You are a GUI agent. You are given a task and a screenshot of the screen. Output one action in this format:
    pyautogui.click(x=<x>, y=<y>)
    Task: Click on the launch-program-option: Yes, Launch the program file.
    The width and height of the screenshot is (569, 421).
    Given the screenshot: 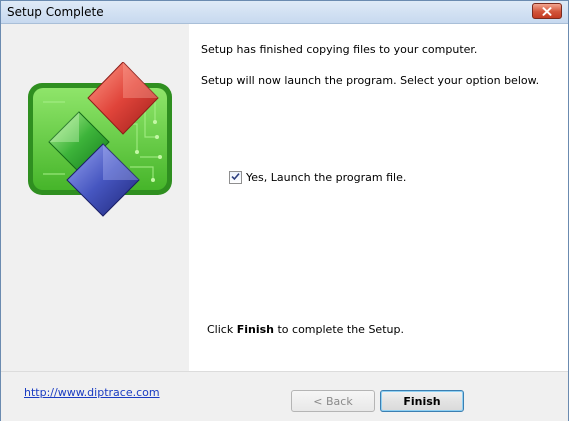 What is the action you would take?
    pyautogui.click(x=317, y=177)
    